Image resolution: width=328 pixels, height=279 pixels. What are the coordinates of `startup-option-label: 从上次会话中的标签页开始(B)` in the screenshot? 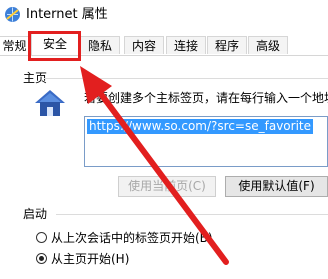 It's located at (132, 238).